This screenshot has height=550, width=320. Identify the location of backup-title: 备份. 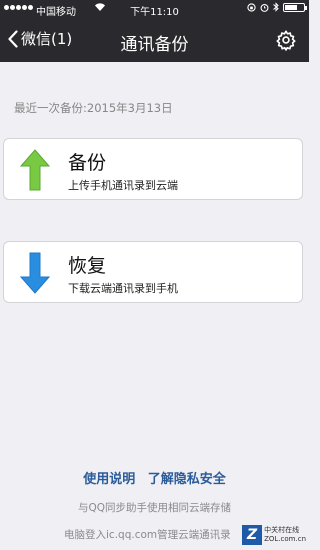
(87, 163).